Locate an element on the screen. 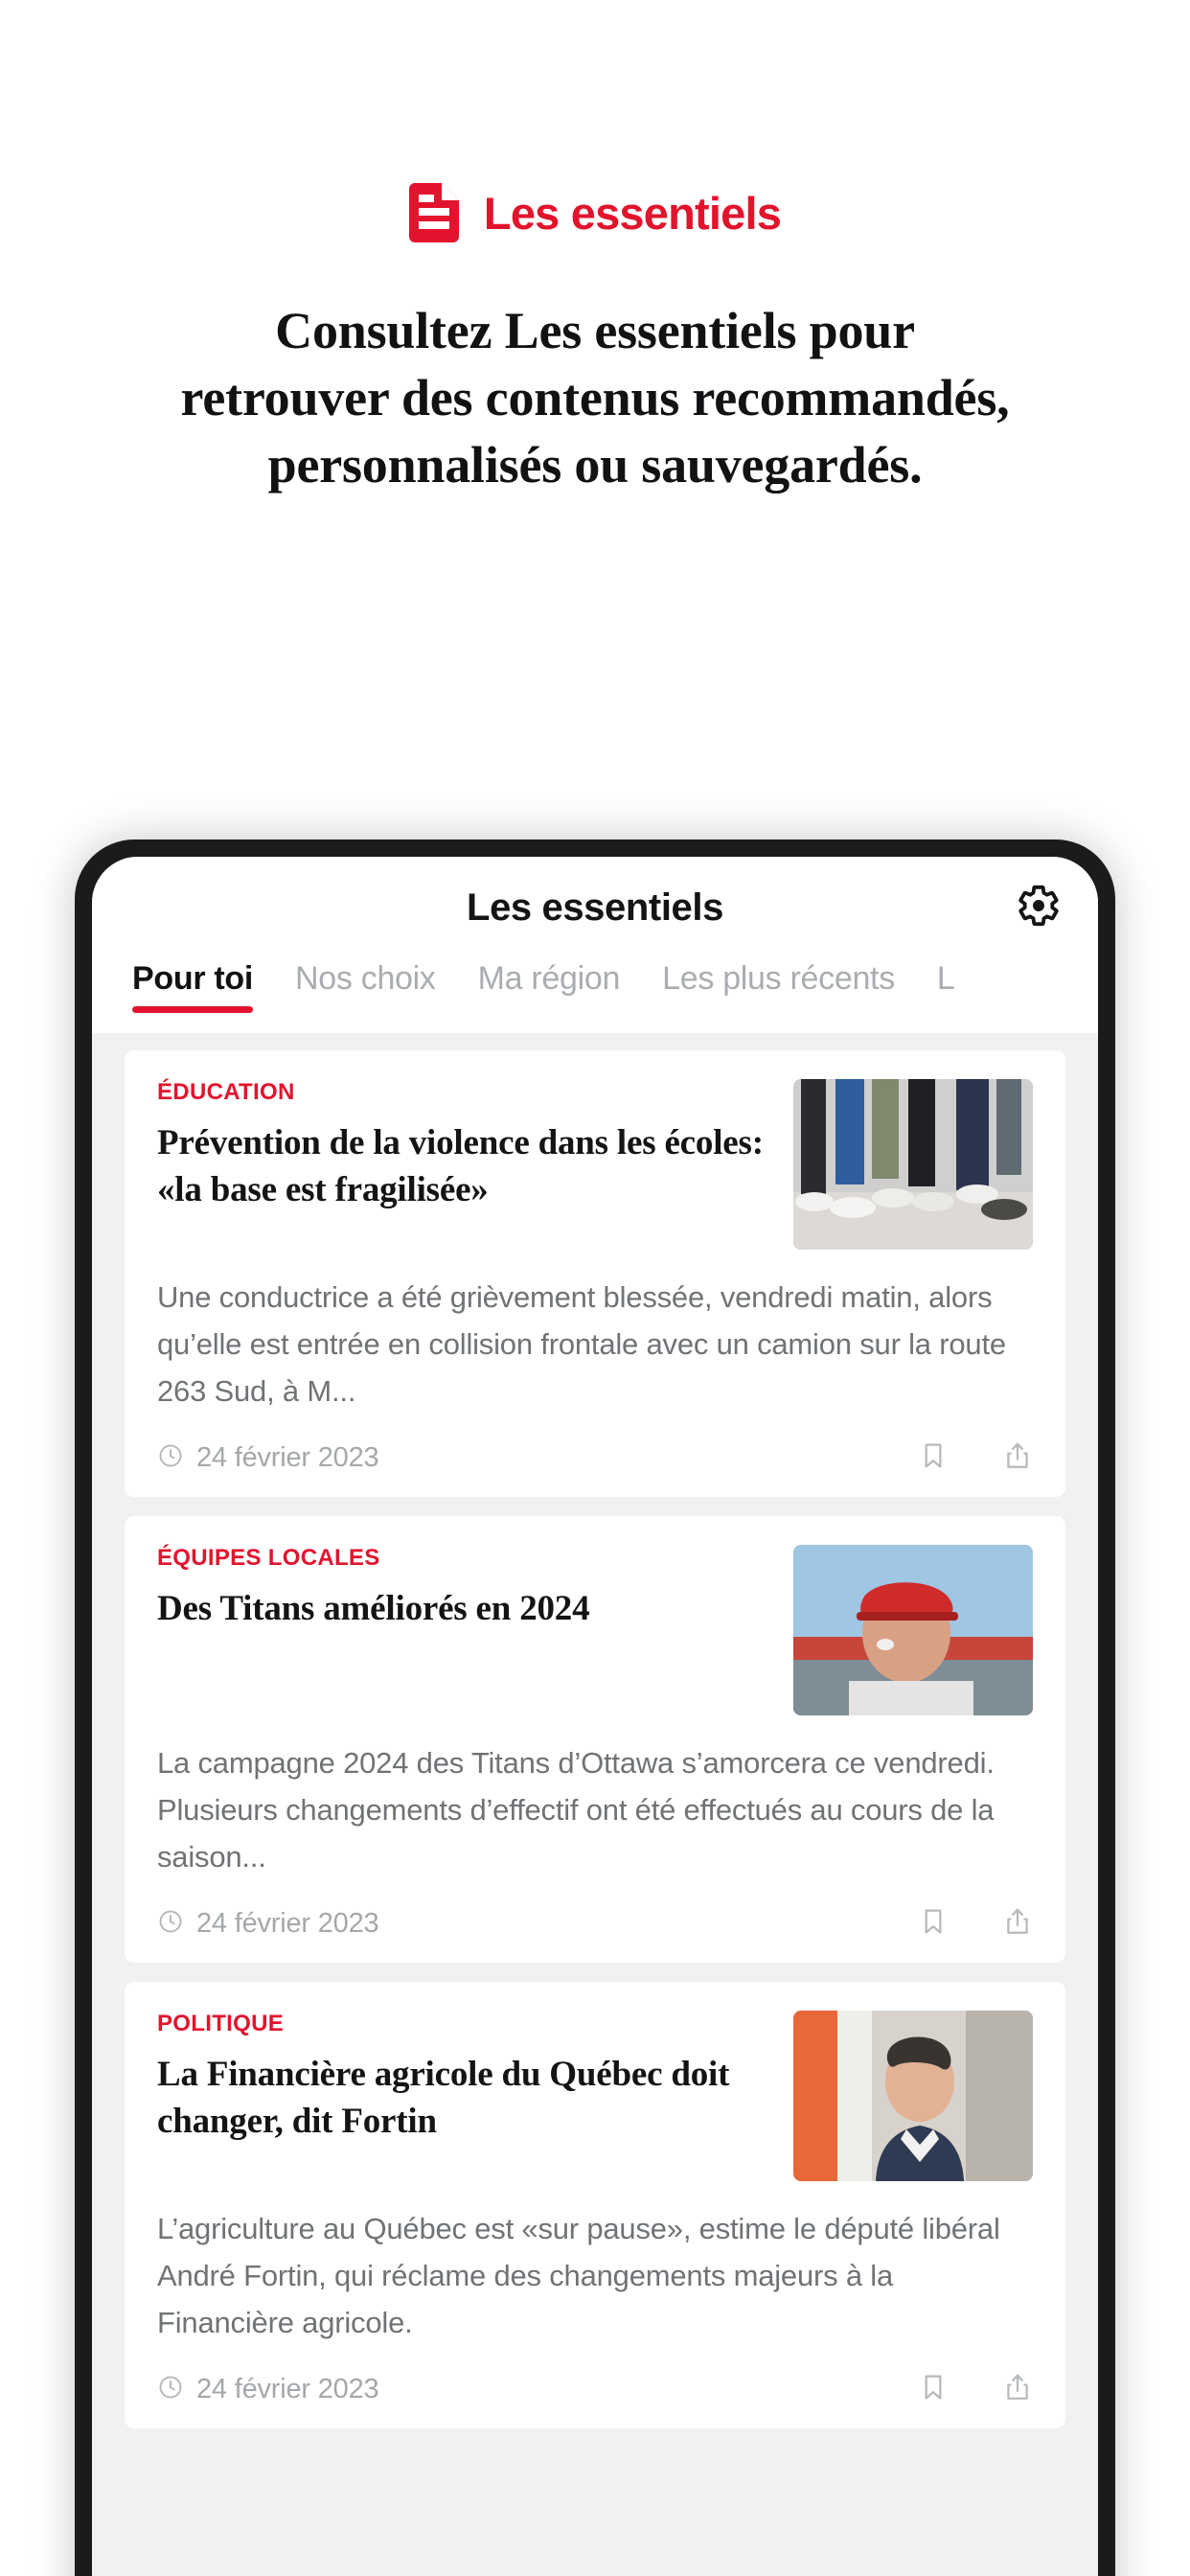  tab-pour-toi: Pour toi is located at coordinates (193, 986).